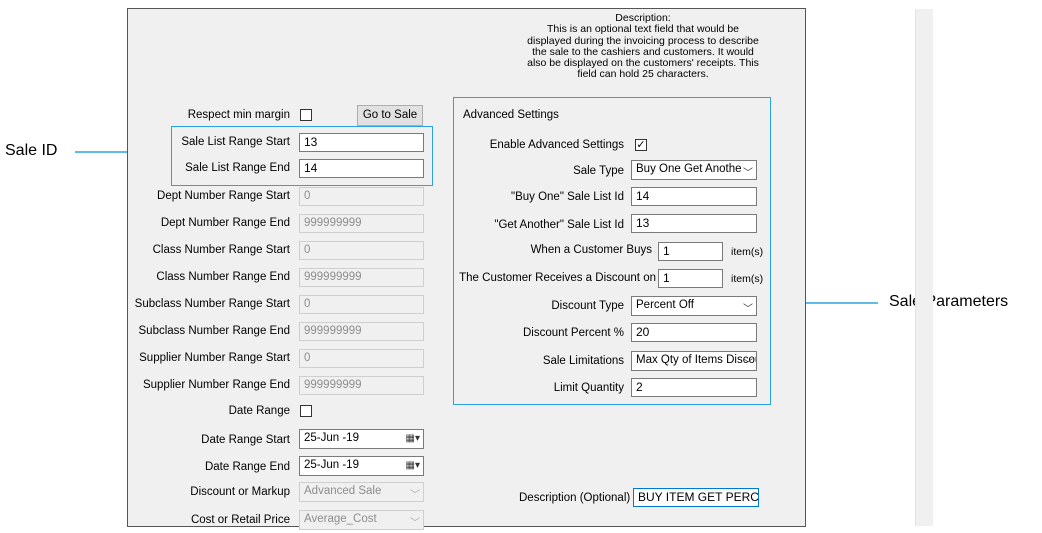 Image resolution: width=1042 pixels, height=533 pixels. Describe the element at coordinates (306, 115) in the screenshot. I see `respect-min-margin-checkbox` at that location.